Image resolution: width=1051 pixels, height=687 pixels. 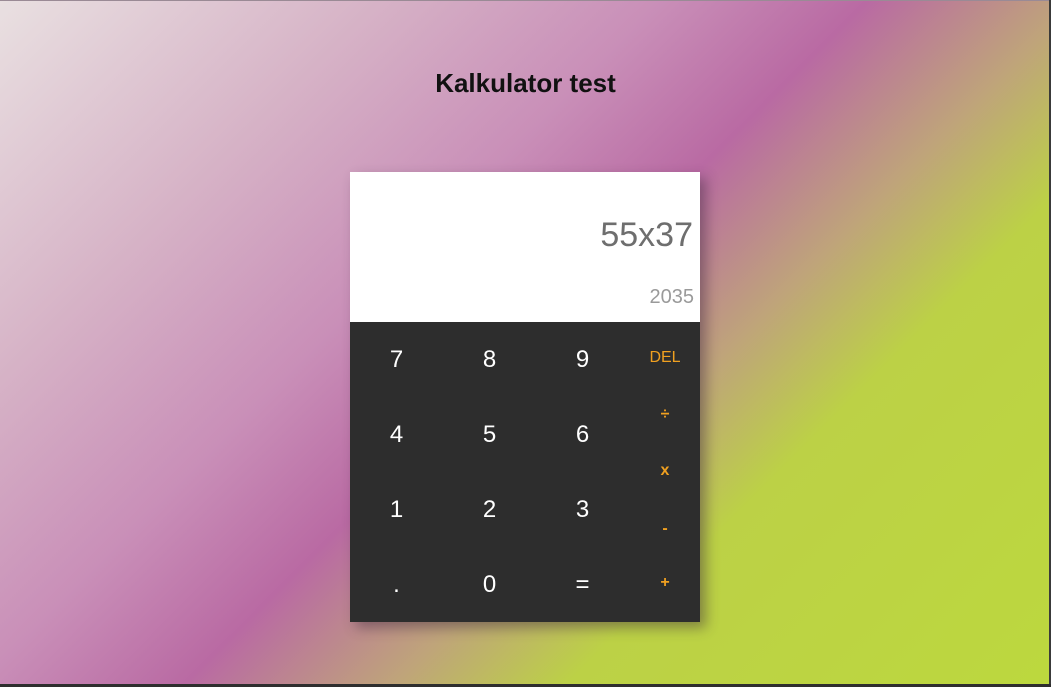 I want to click on key-5: 5, so click(x=489, y=434).